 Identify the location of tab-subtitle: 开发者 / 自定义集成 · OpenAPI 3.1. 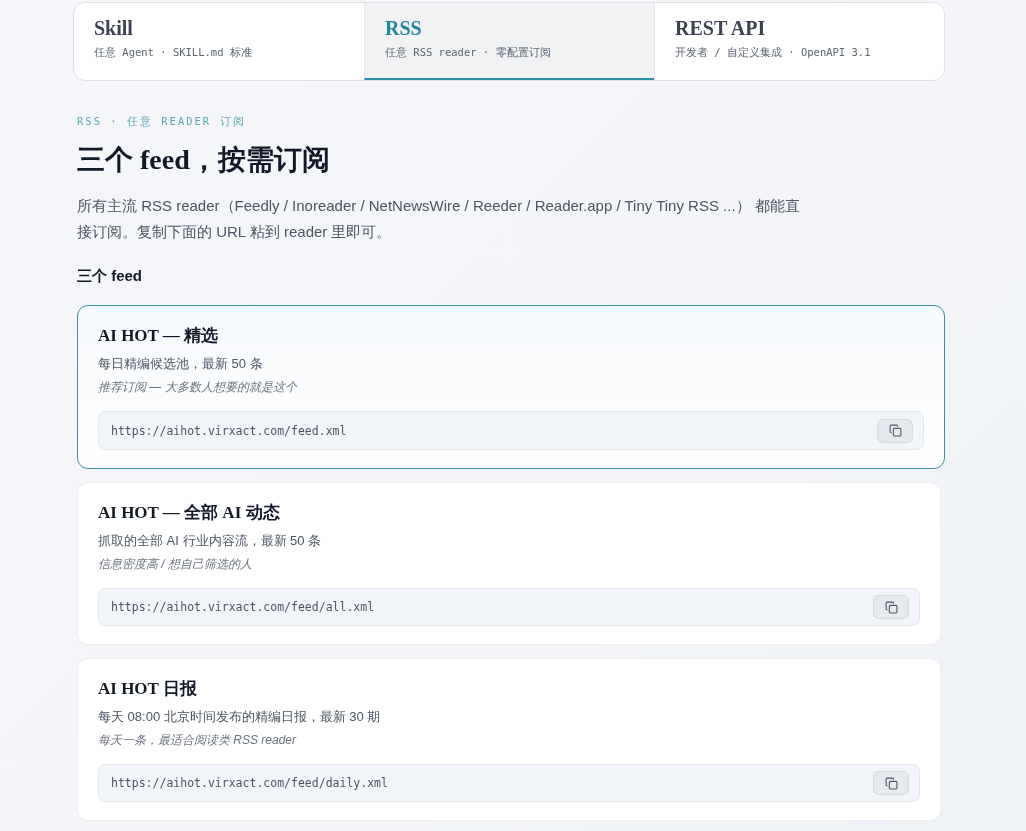
(773, 53).